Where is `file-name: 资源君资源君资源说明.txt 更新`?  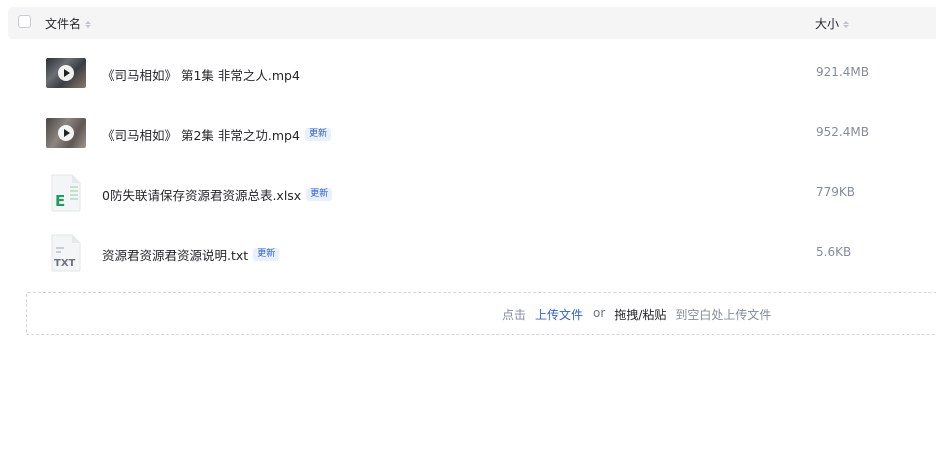
file-name: 资源君资源君资源说明.txt 更新 is located at coordinates (191, 254).